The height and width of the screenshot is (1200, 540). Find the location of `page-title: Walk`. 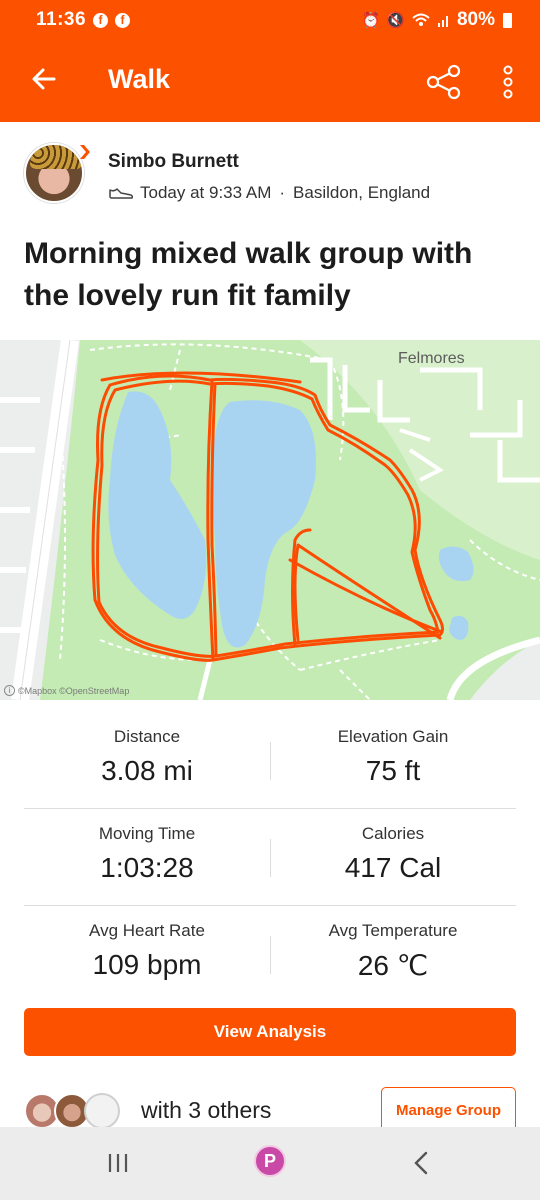

page-title: Walk is located at coordinates (139, 79).